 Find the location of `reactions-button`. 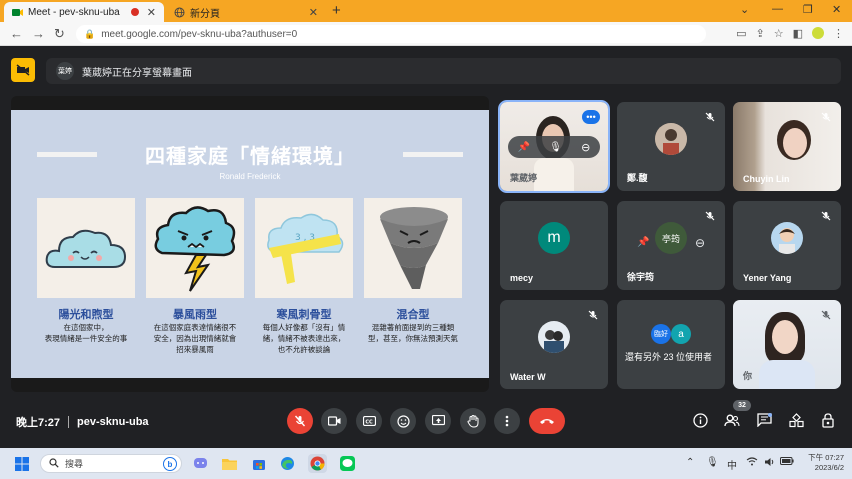

reactions-button is located at coordinates (403, 421).